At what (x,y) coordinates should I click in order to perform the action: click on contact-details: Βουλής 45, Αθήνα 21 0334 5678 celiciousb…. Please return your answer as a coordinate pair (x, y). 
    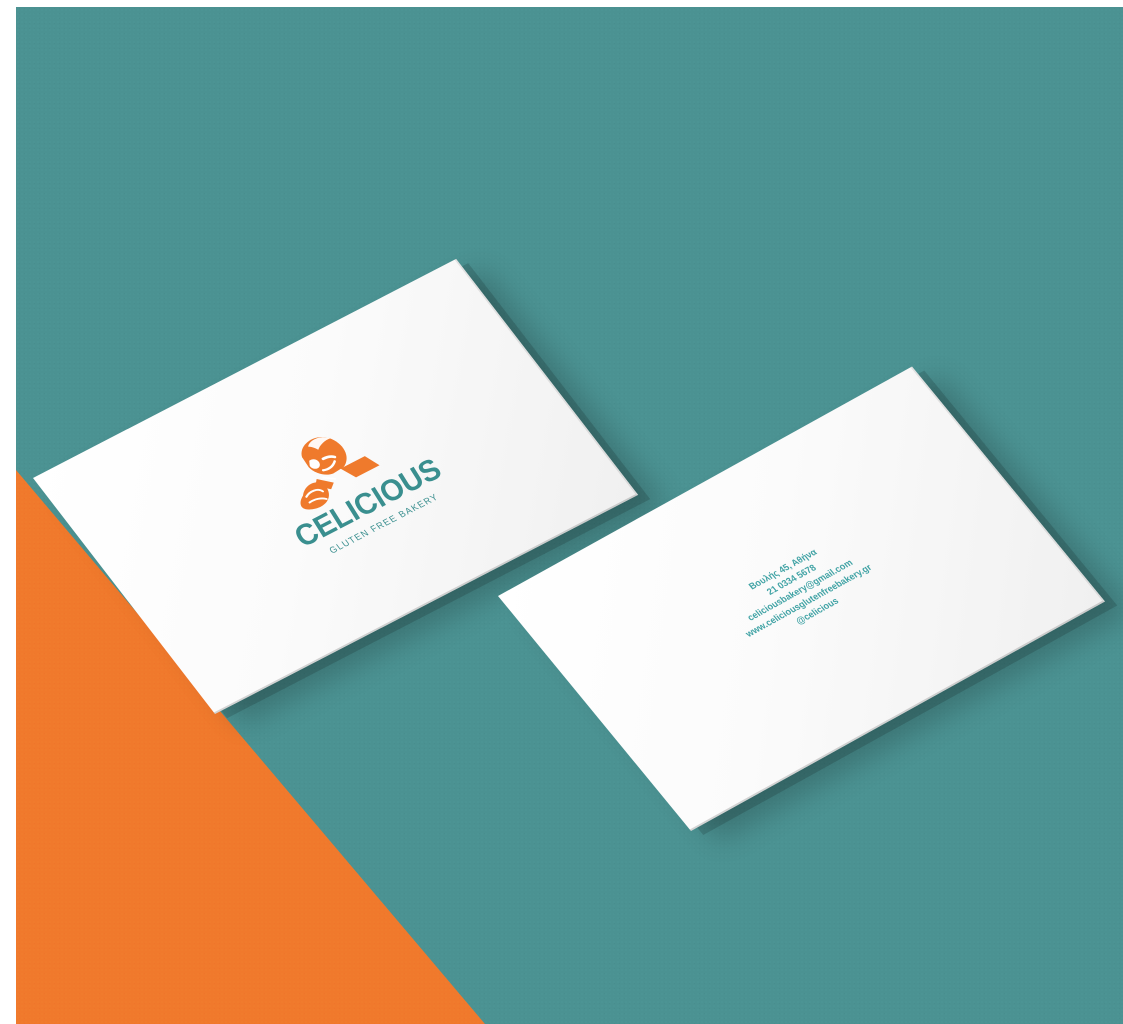
    Looking at the image, I should click on (800, 591).